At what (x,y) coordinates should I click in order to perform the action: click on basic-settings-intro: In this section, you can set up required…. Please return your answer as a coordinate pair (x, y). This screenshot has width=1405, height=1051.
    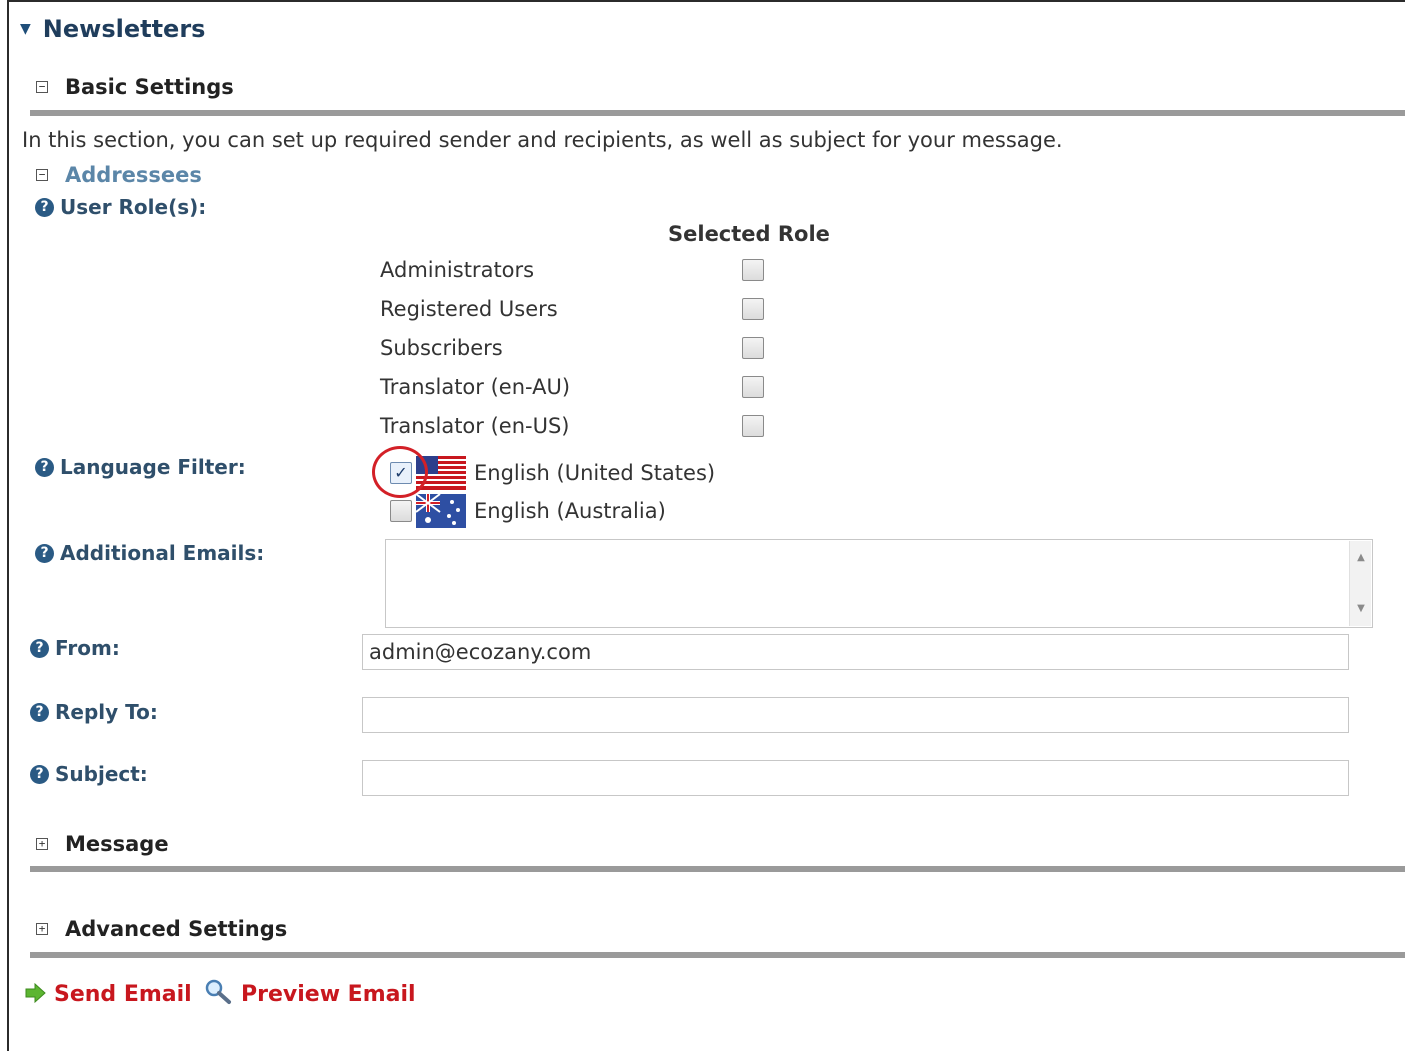
    Looking at the image, I should click on (542, 140).